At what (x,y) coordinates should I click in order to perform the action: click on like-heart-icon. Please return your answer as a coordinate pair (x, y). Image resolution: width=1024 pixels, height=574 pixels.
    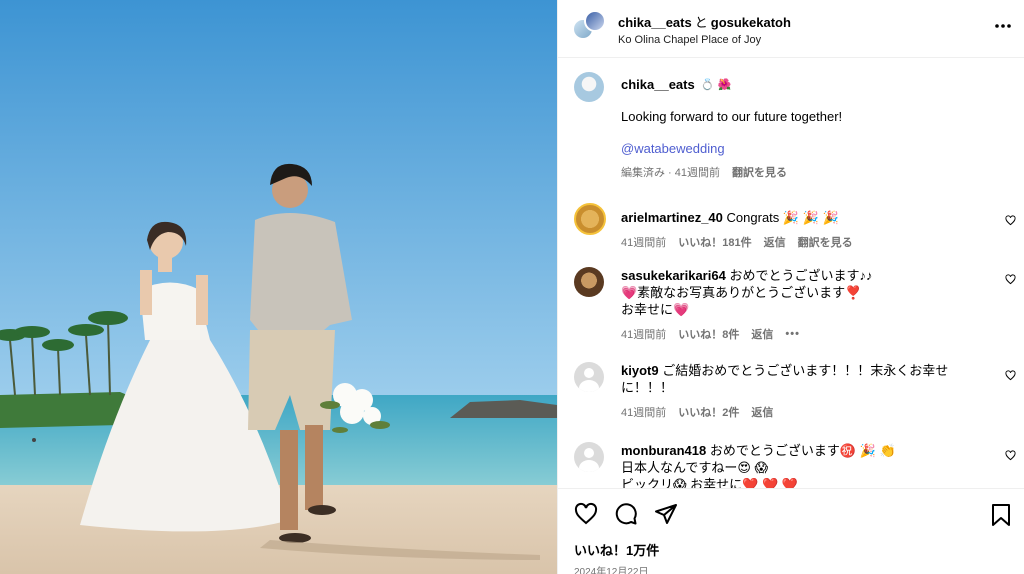
    Looking at the image, I should click on (586, 514).